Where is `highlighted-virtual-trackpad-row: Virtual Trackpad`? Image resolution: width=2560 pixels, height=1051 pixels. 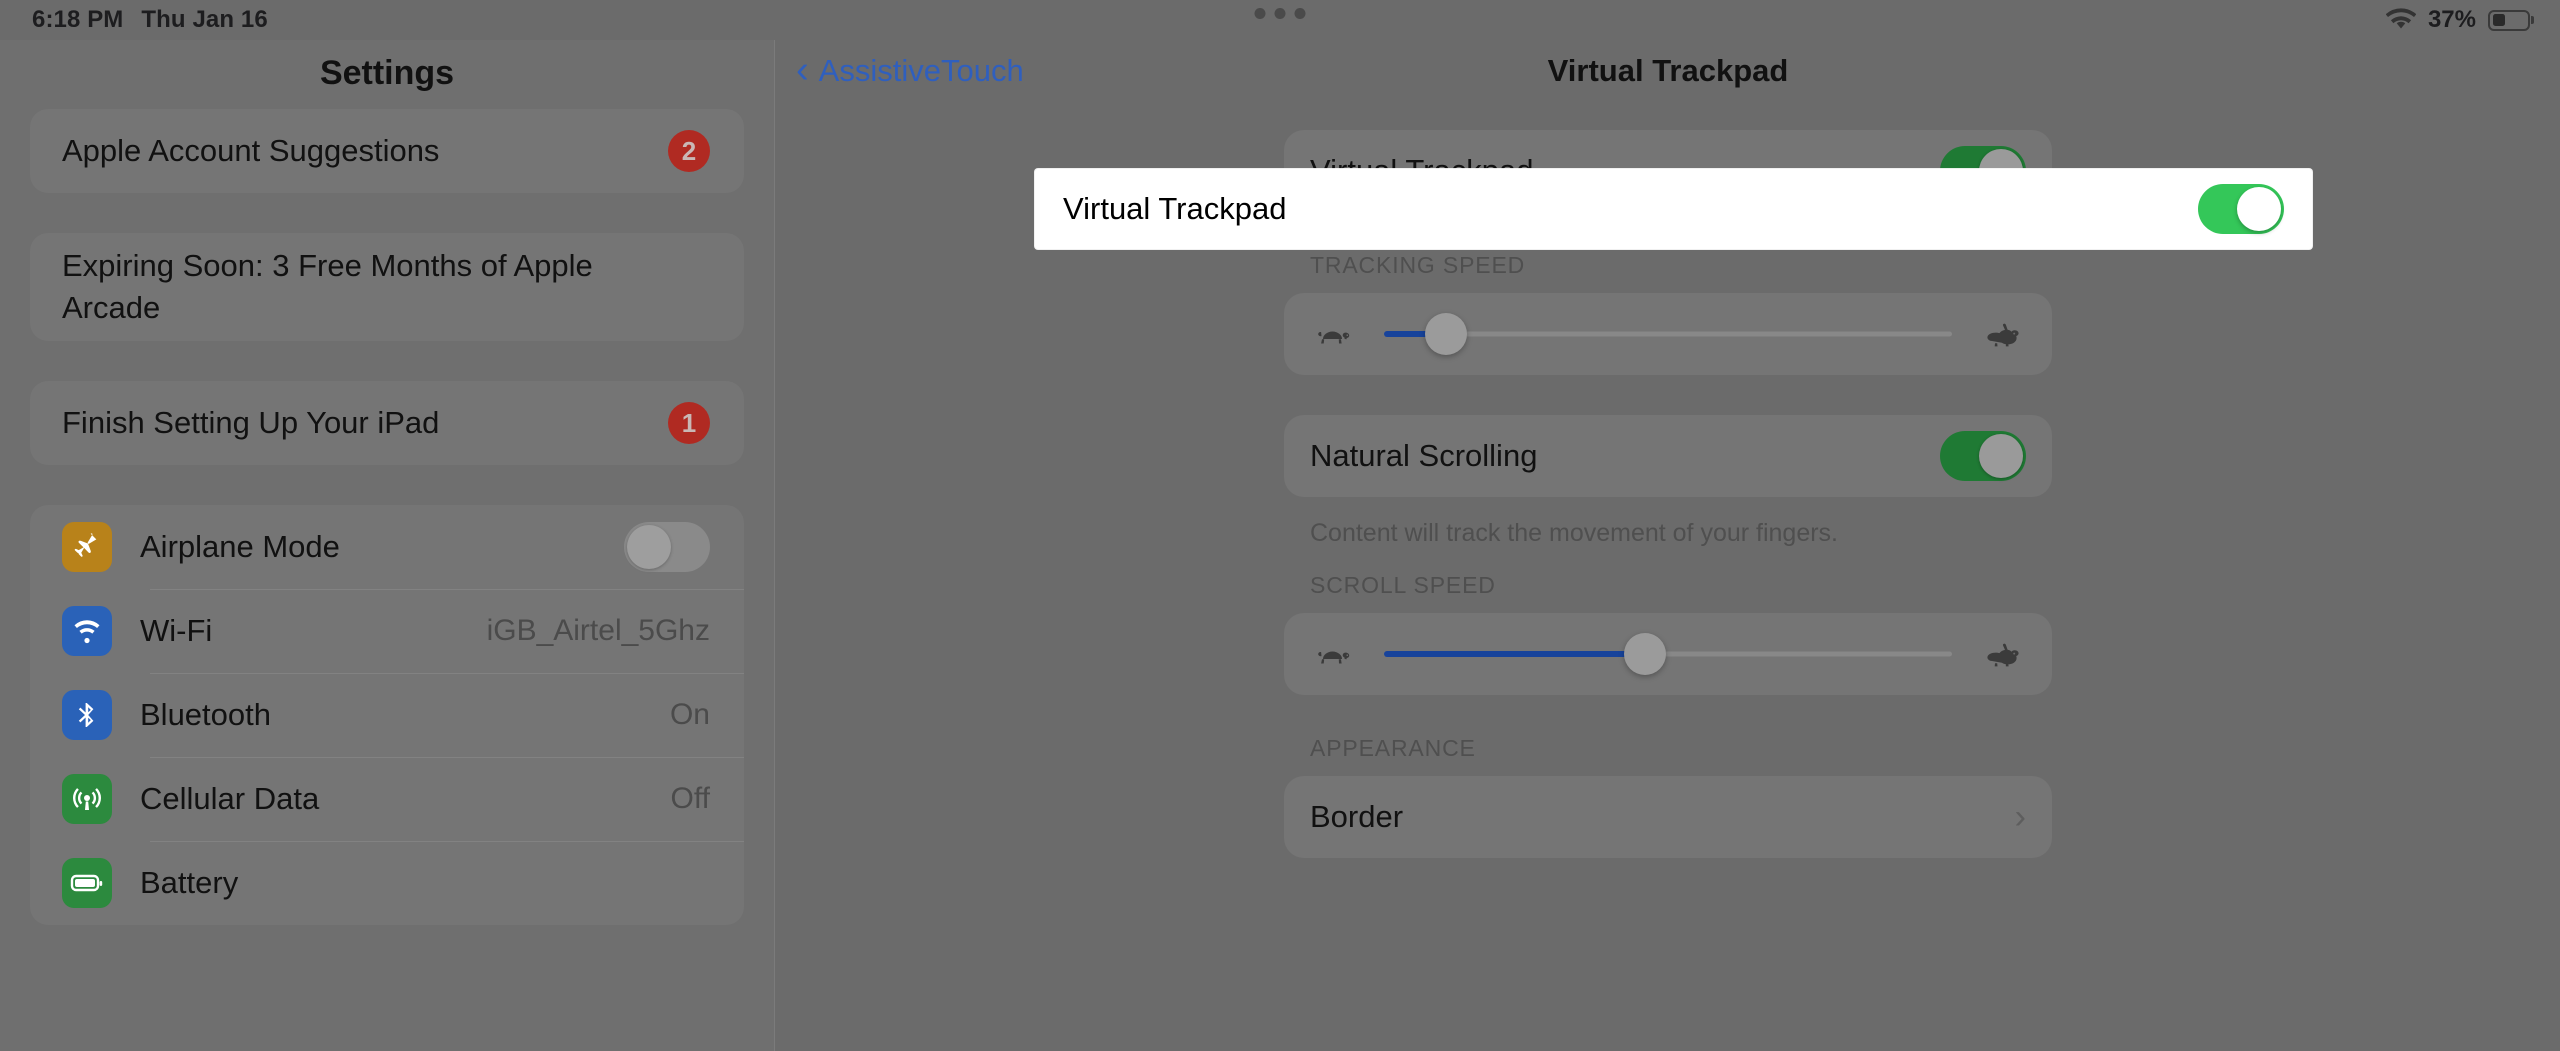 highlighted-virtual-trackpad-row: Virtual Trackpad is located at coordinates (1673, 209).